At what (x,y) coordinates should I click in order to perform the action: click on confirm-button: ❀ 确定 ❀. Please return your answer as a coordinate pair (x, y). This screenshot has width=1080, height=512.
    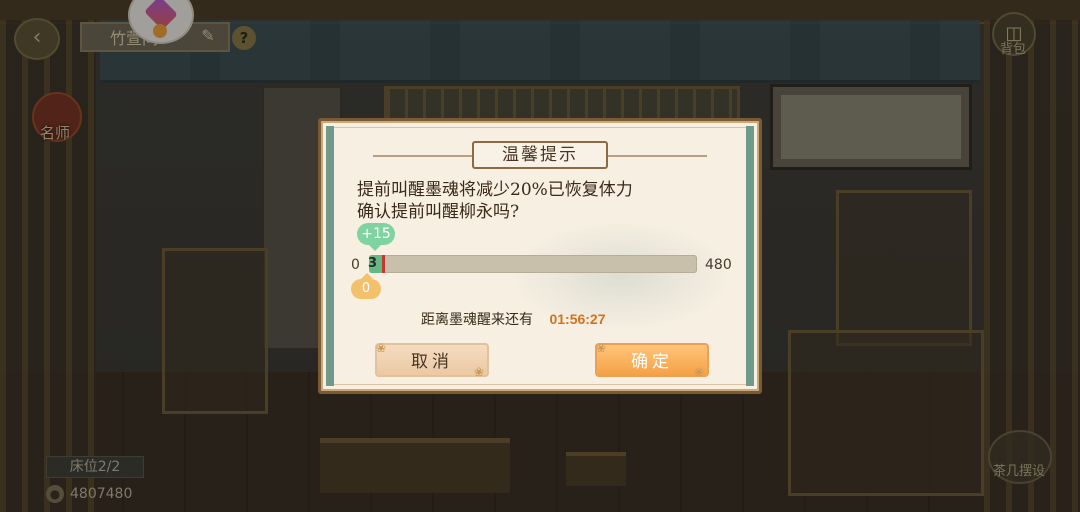
    Looking at the image, I should click on (652, 360).